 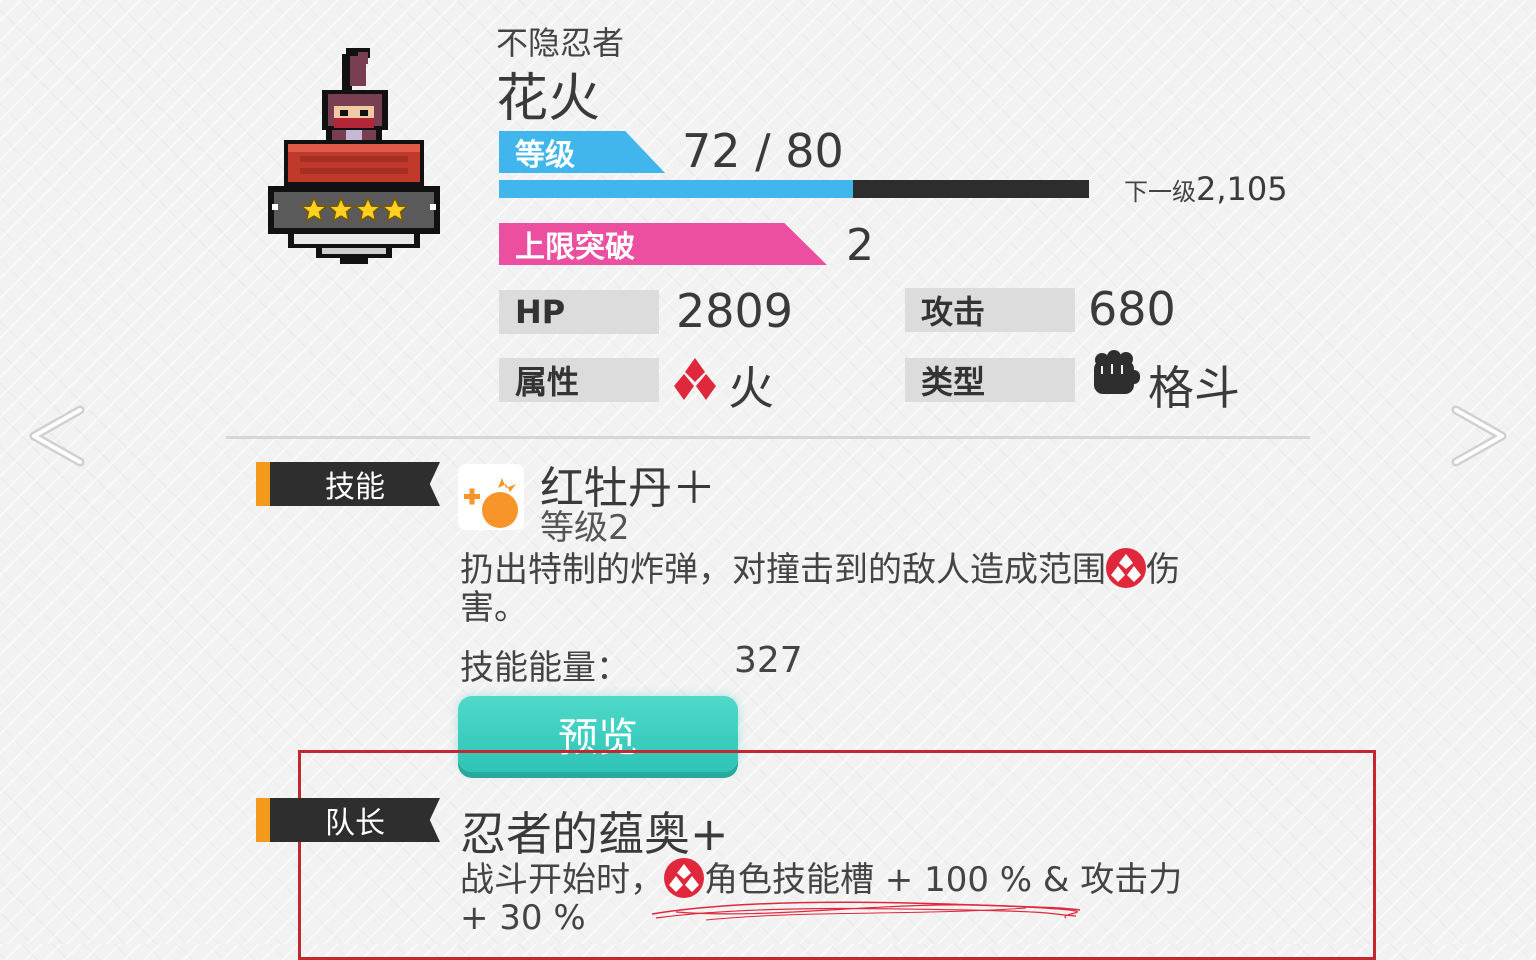 What do you see at coordinates (585, 528) in the screenshot?
I see `skill-level: 等级2` at bounding box center [585, 528].